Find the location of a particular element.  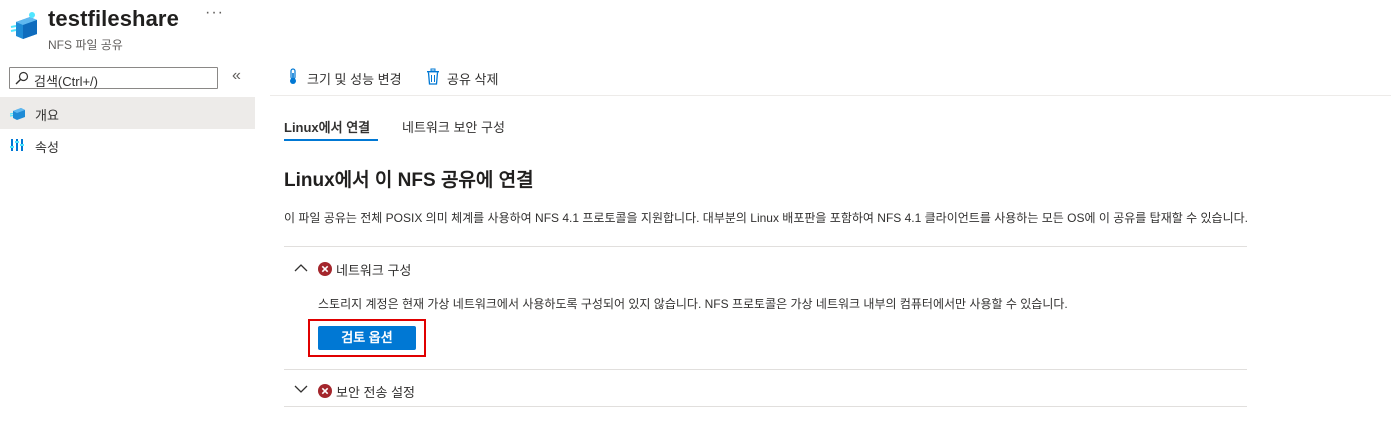

chevron-up-icon is located at coordinates (301, 268).